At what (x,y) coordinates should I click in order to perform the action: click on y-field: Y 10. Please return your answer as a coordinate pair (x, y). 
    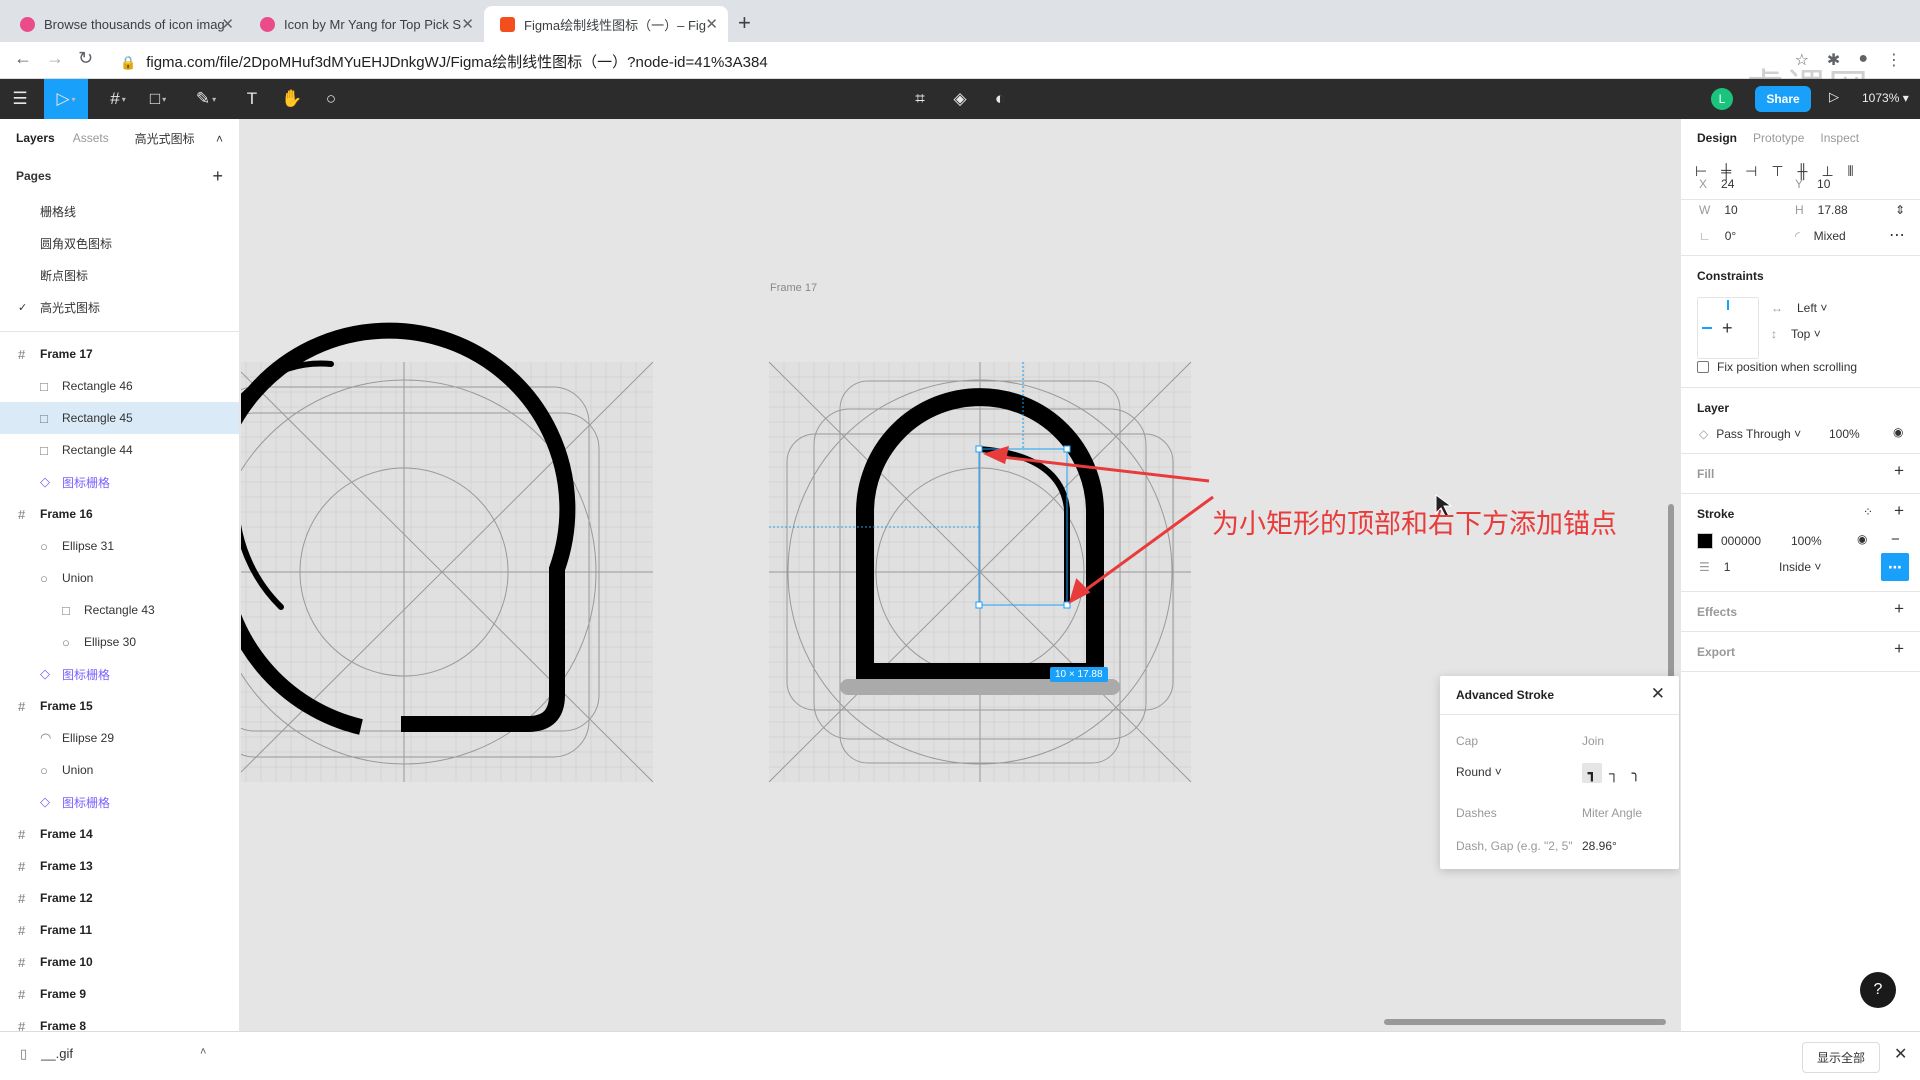
    Looking at the image, I should click on (1812, 184).